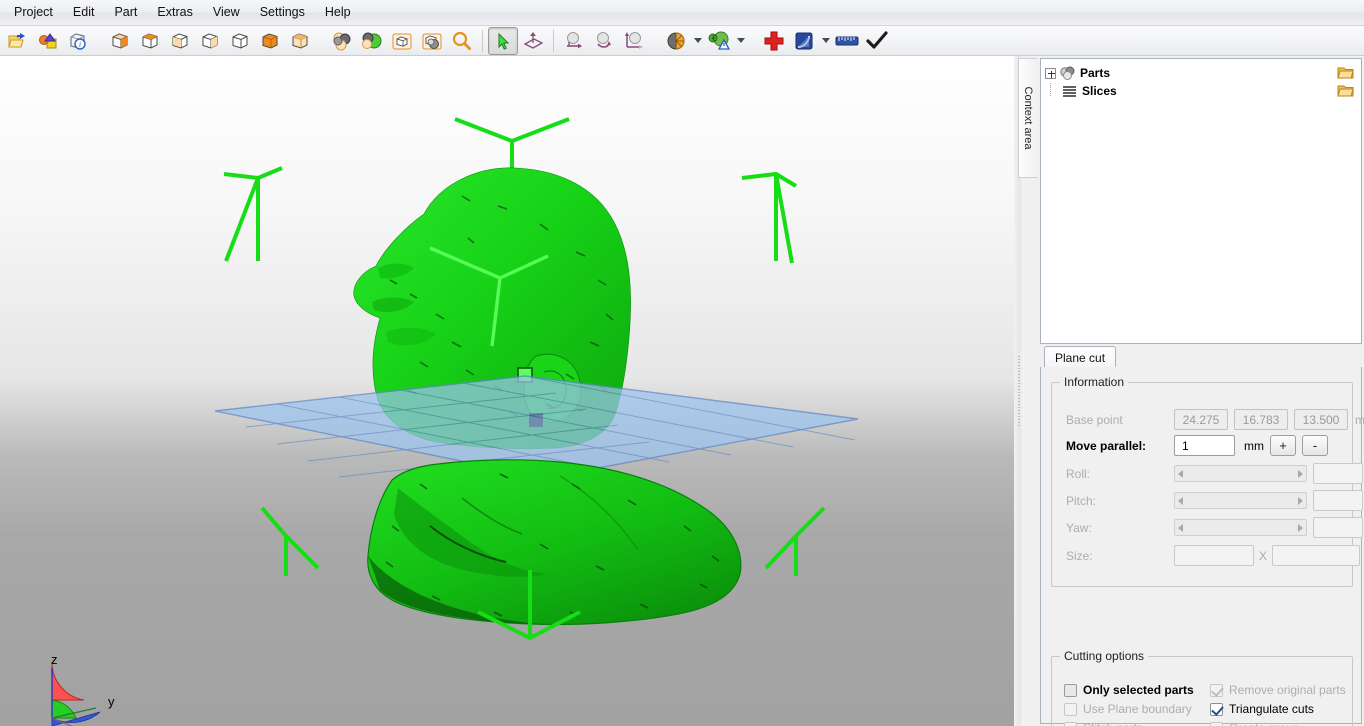 The height and width of the screenshot is (726, 1364). What do you see at coordinates (554, 542) in the screenshot?
I see `model-head-lower` at bounding box center [554, 542].